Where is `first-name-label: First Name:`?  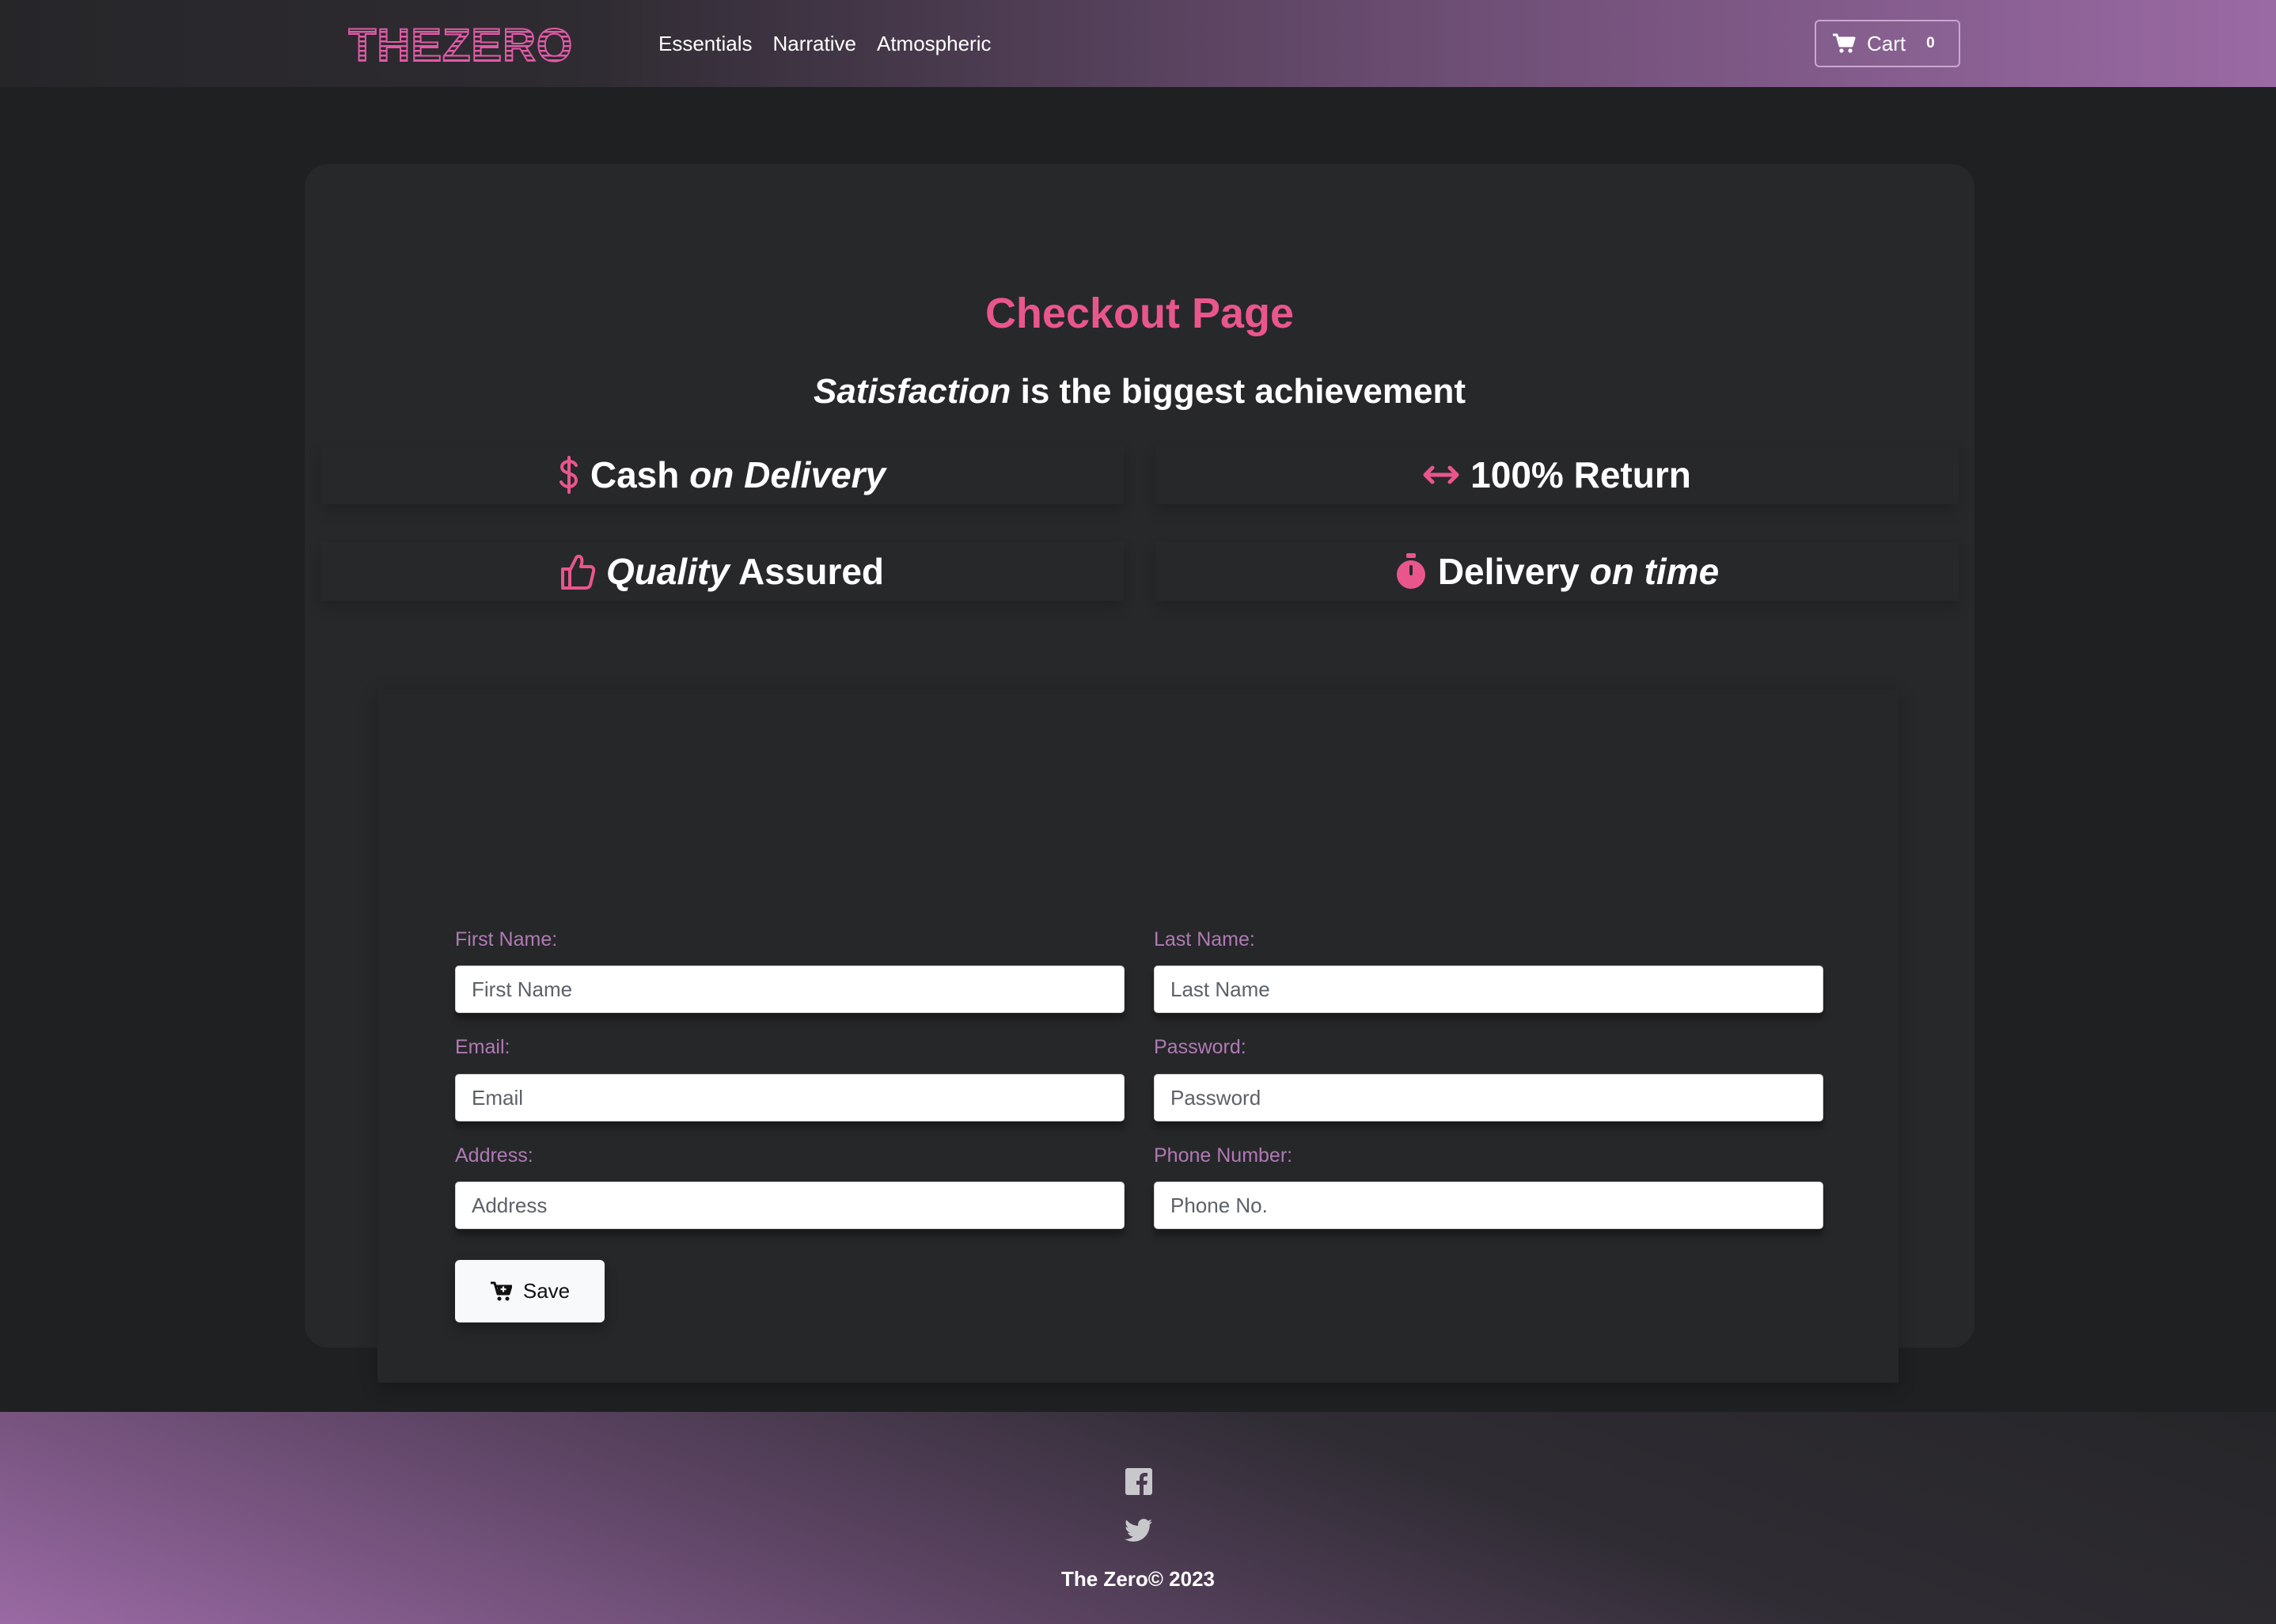
first-name-label: First Name: is located at coordinates (506, 939).